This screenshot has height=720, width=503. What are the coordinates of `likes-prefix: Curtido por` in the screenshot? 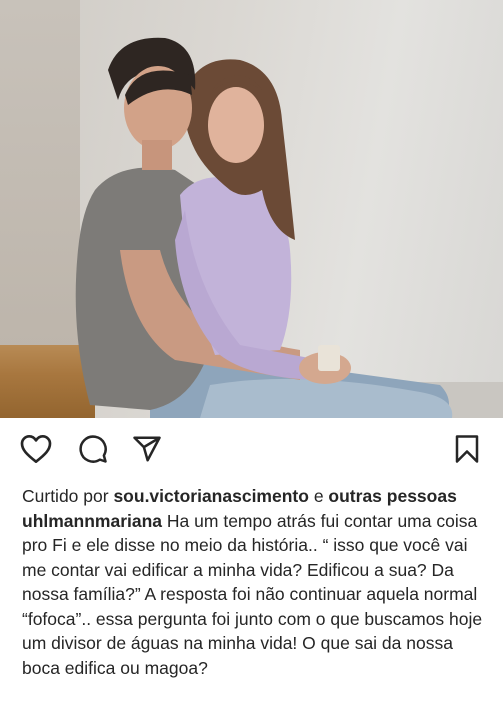 It's located at (65, 496).